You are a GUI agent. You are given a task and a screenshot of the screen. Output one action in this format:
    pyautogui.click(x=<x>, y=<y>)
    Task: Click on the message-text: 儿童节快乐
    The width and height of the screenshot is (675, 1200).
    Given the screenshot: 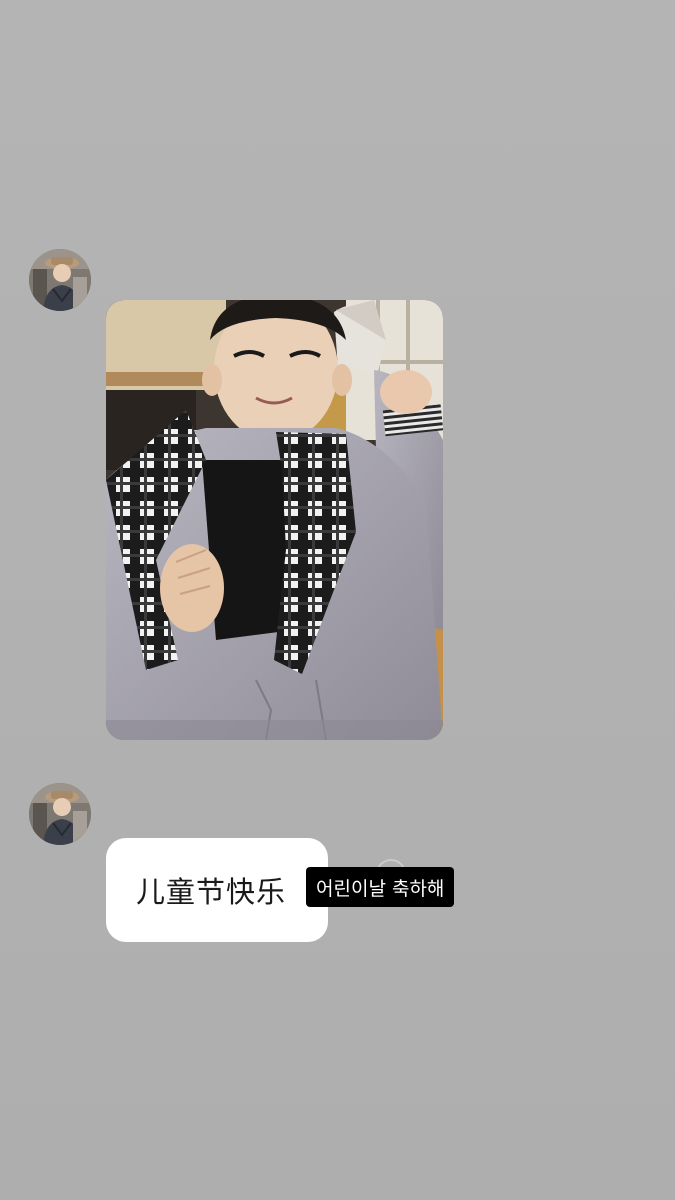 What is the action you would take?
    pyautogui.click(x=211, y=892)
    